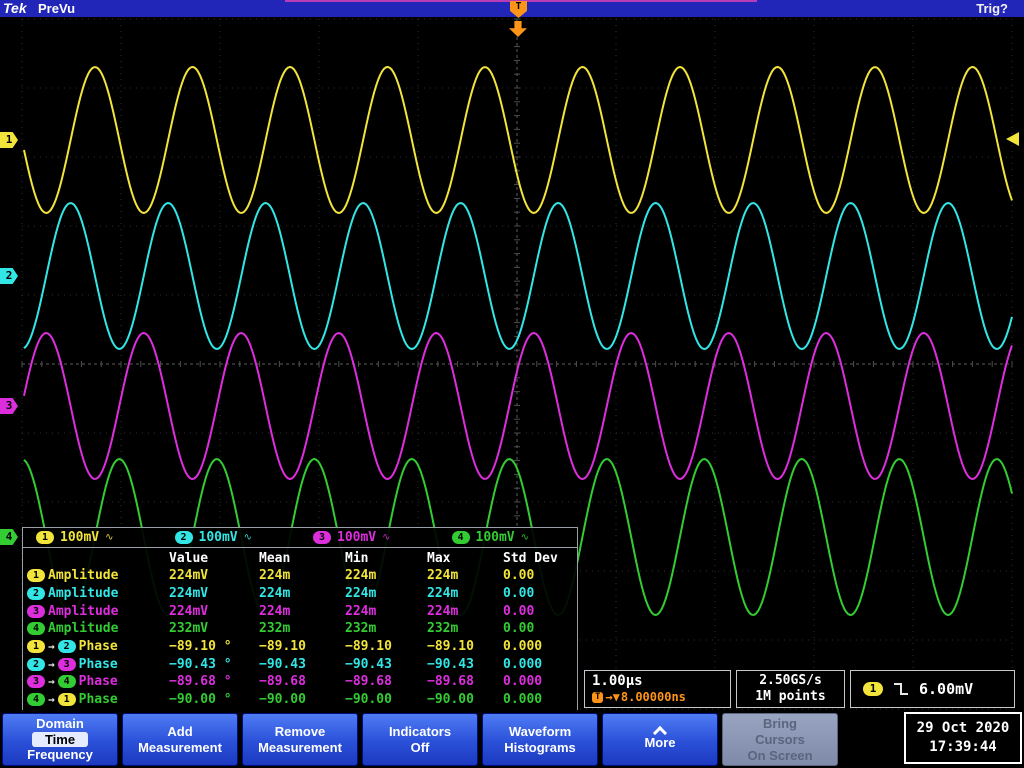  I want to click on measurement-value: −89.68 °, so click(200, 682).